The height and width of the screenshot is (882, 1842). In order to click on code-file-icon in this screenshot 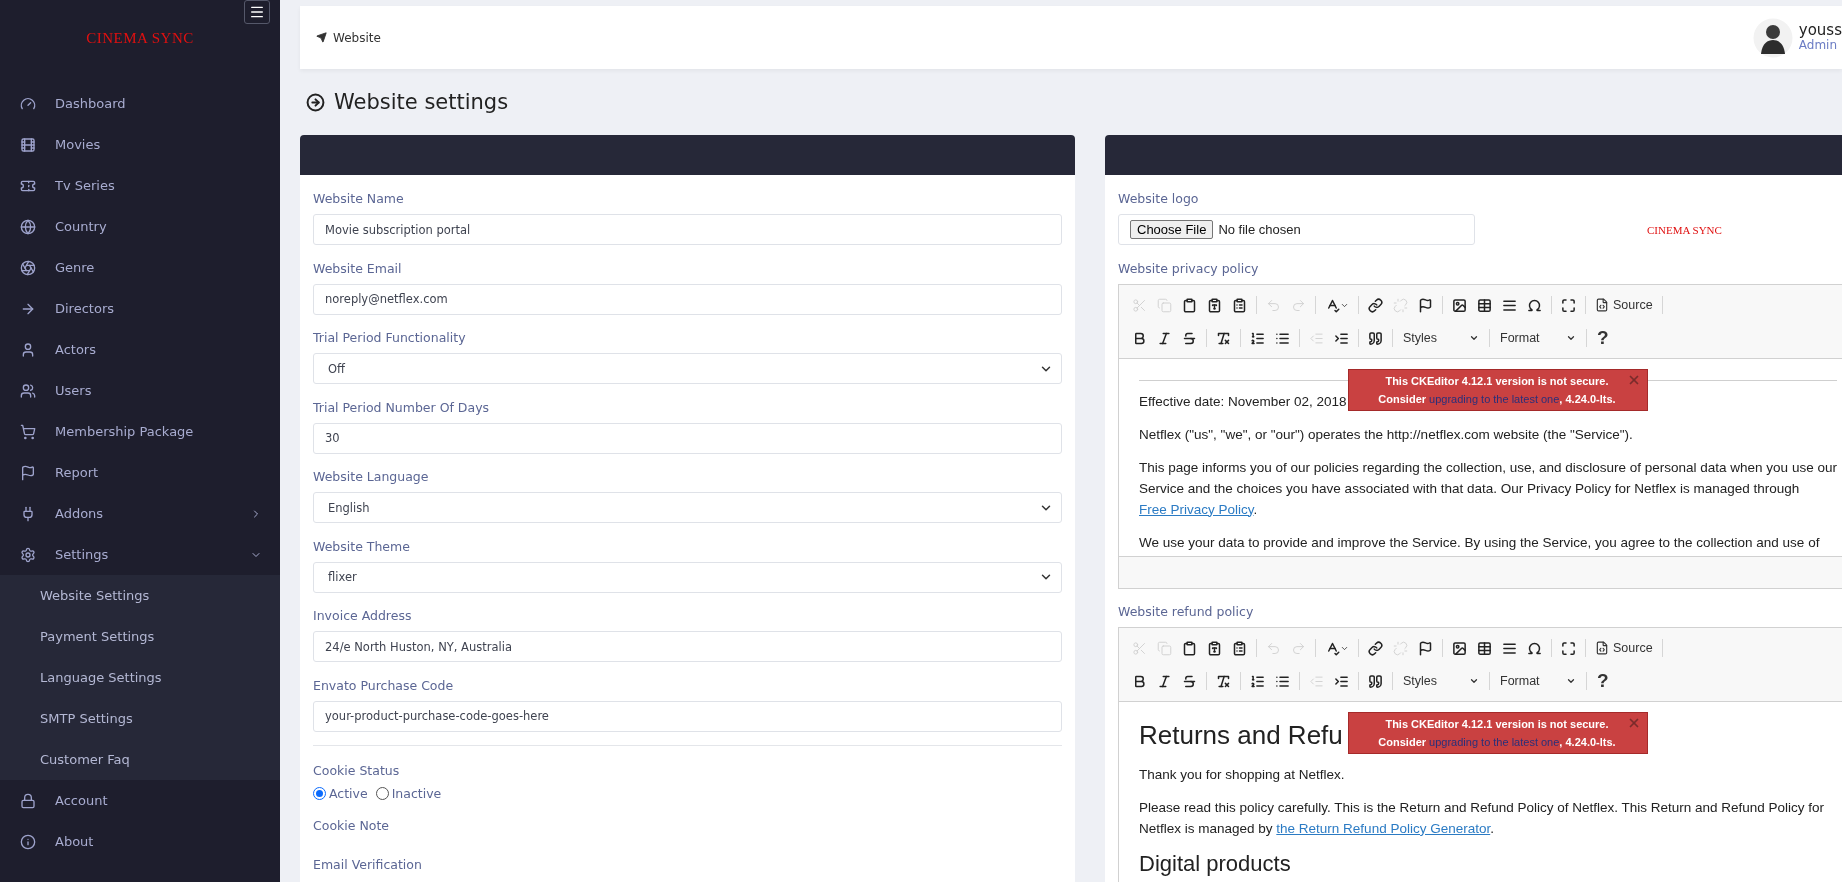, I will do `click(1602, 648)`.